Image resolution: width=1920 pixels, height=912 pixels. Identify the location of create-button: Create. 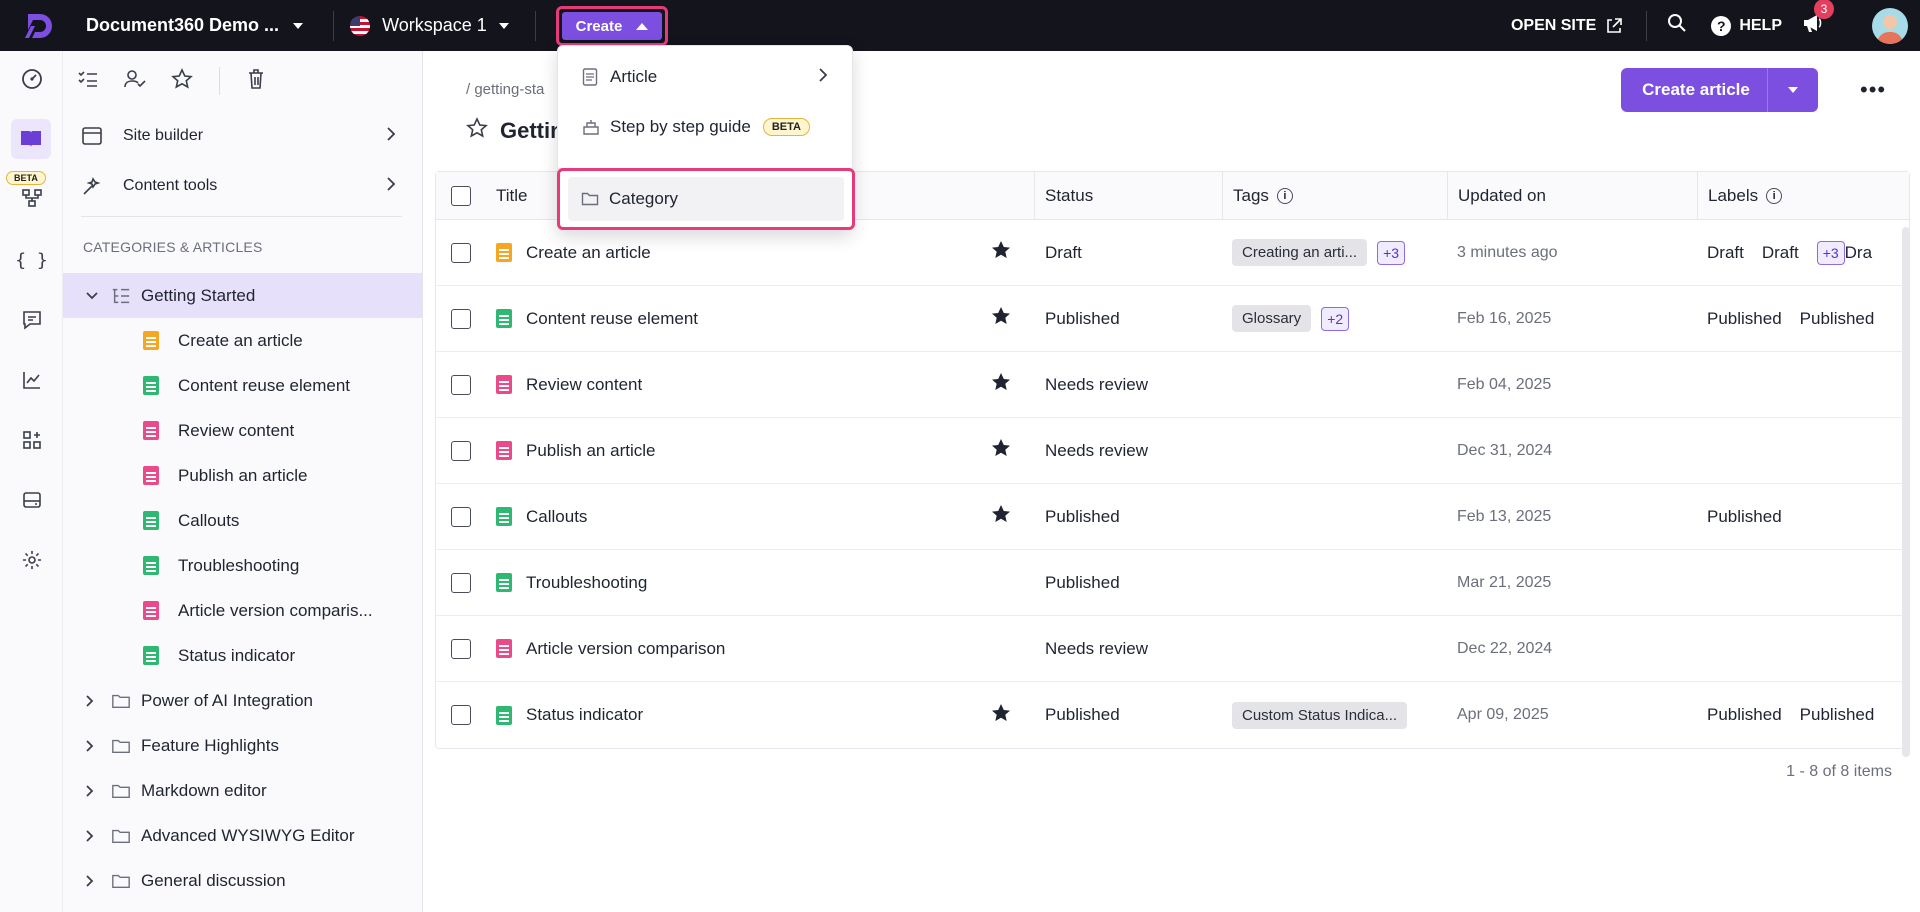
(612, 26).